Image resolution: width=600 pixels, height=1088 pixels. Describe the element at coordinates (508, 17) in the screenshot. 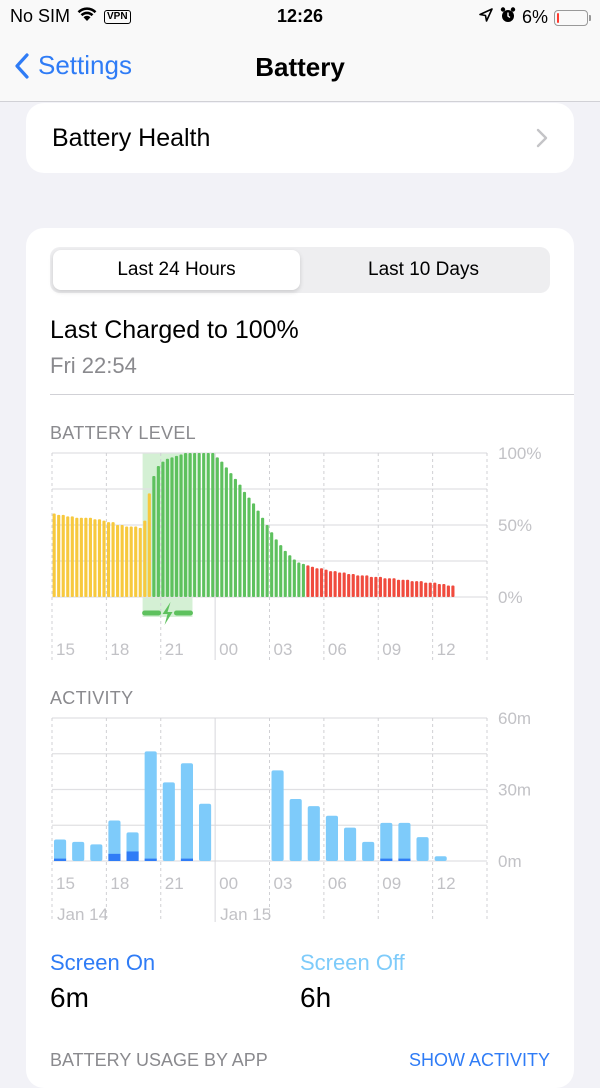

I see `alarm-icon` at that location.